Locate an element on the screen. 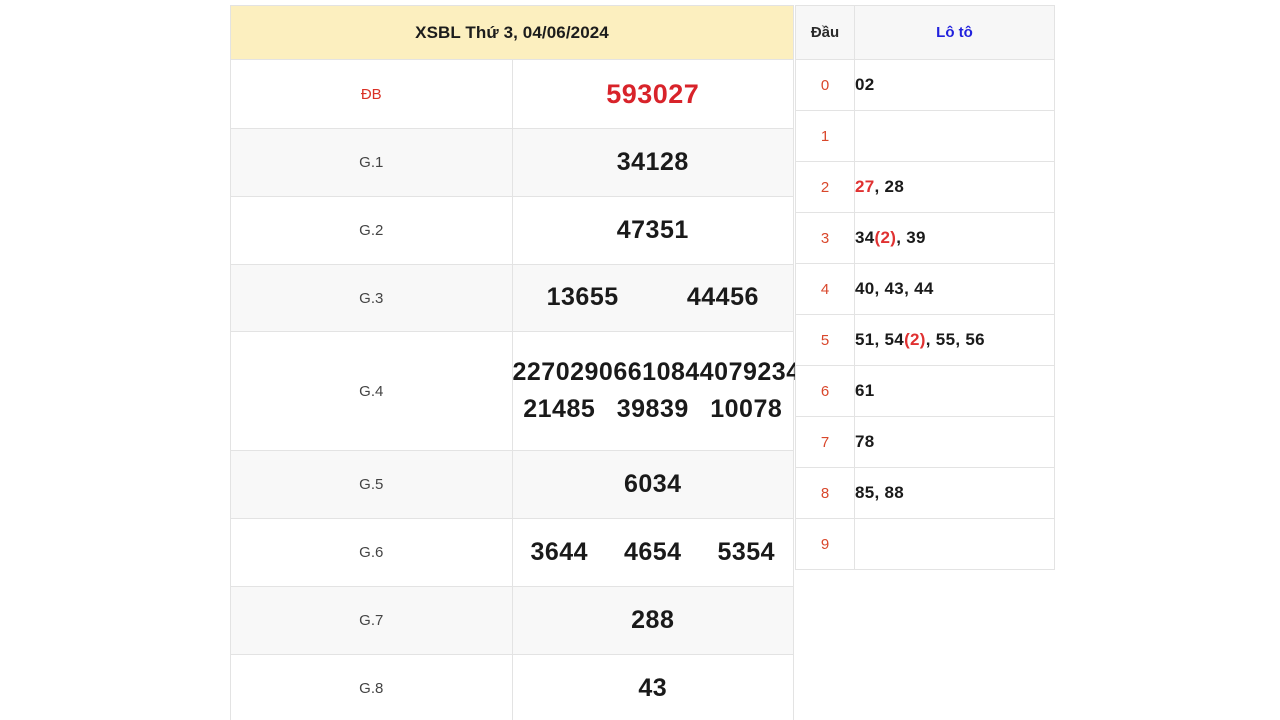 The image size is (1280, 720). loto-header-row: Đầu Lô tô is located at coordinates (925, 32).